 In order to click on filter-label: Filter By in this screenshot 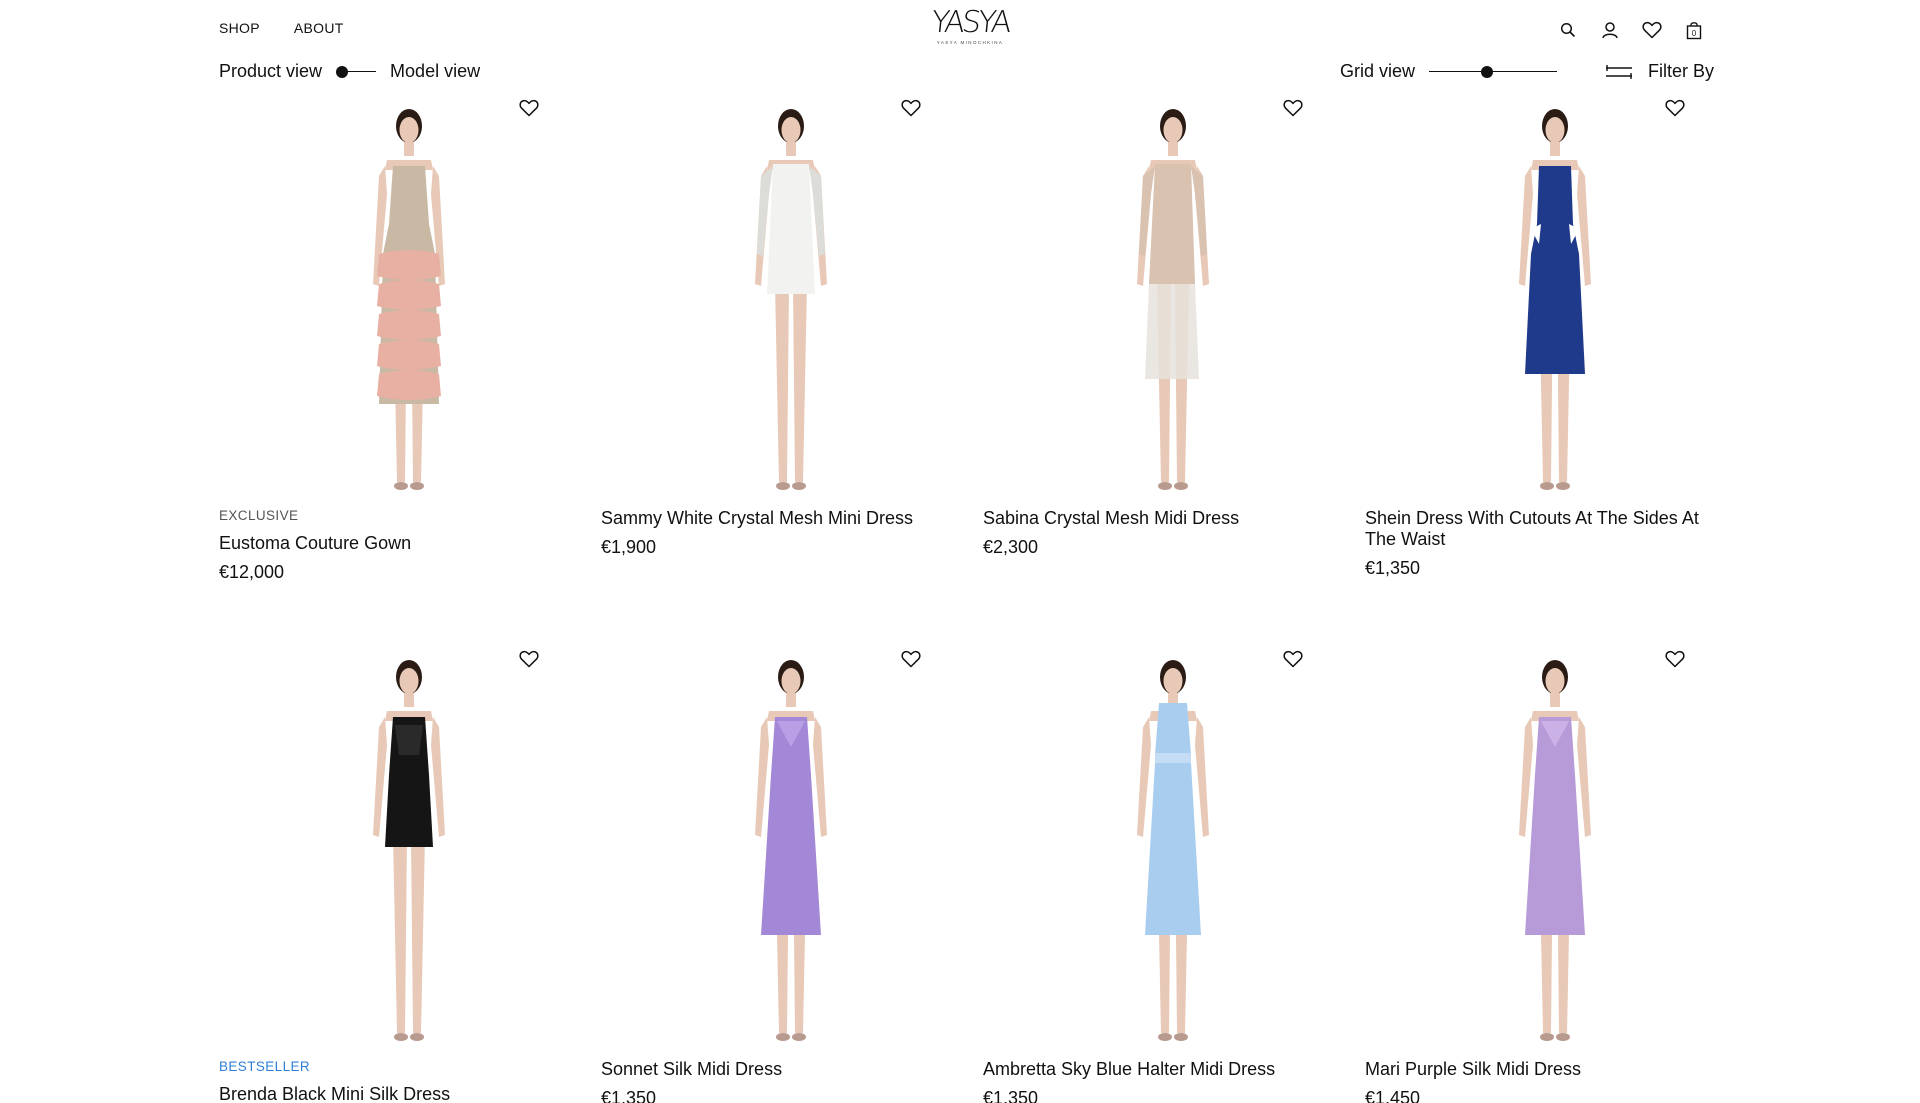, I will do `click(1681, 71)`.